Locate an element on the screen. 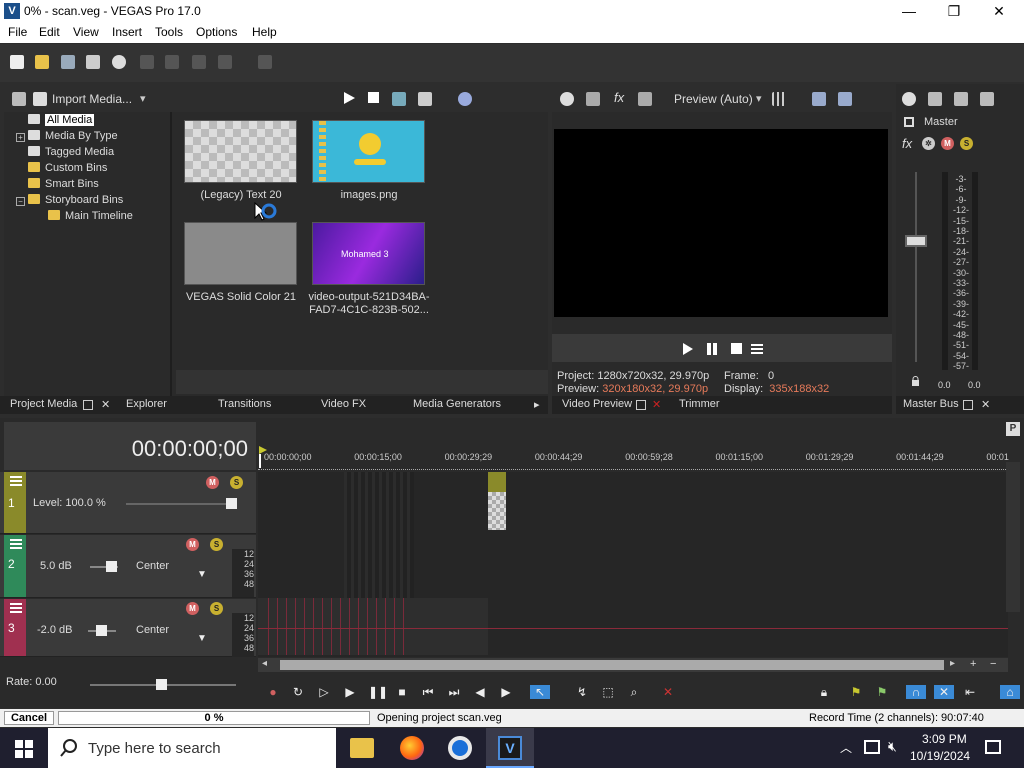 Image resolution: width=1024 pixels, height=768 pixels. tree-media-by-type: Media By Type is located at coordinates (73, 137).